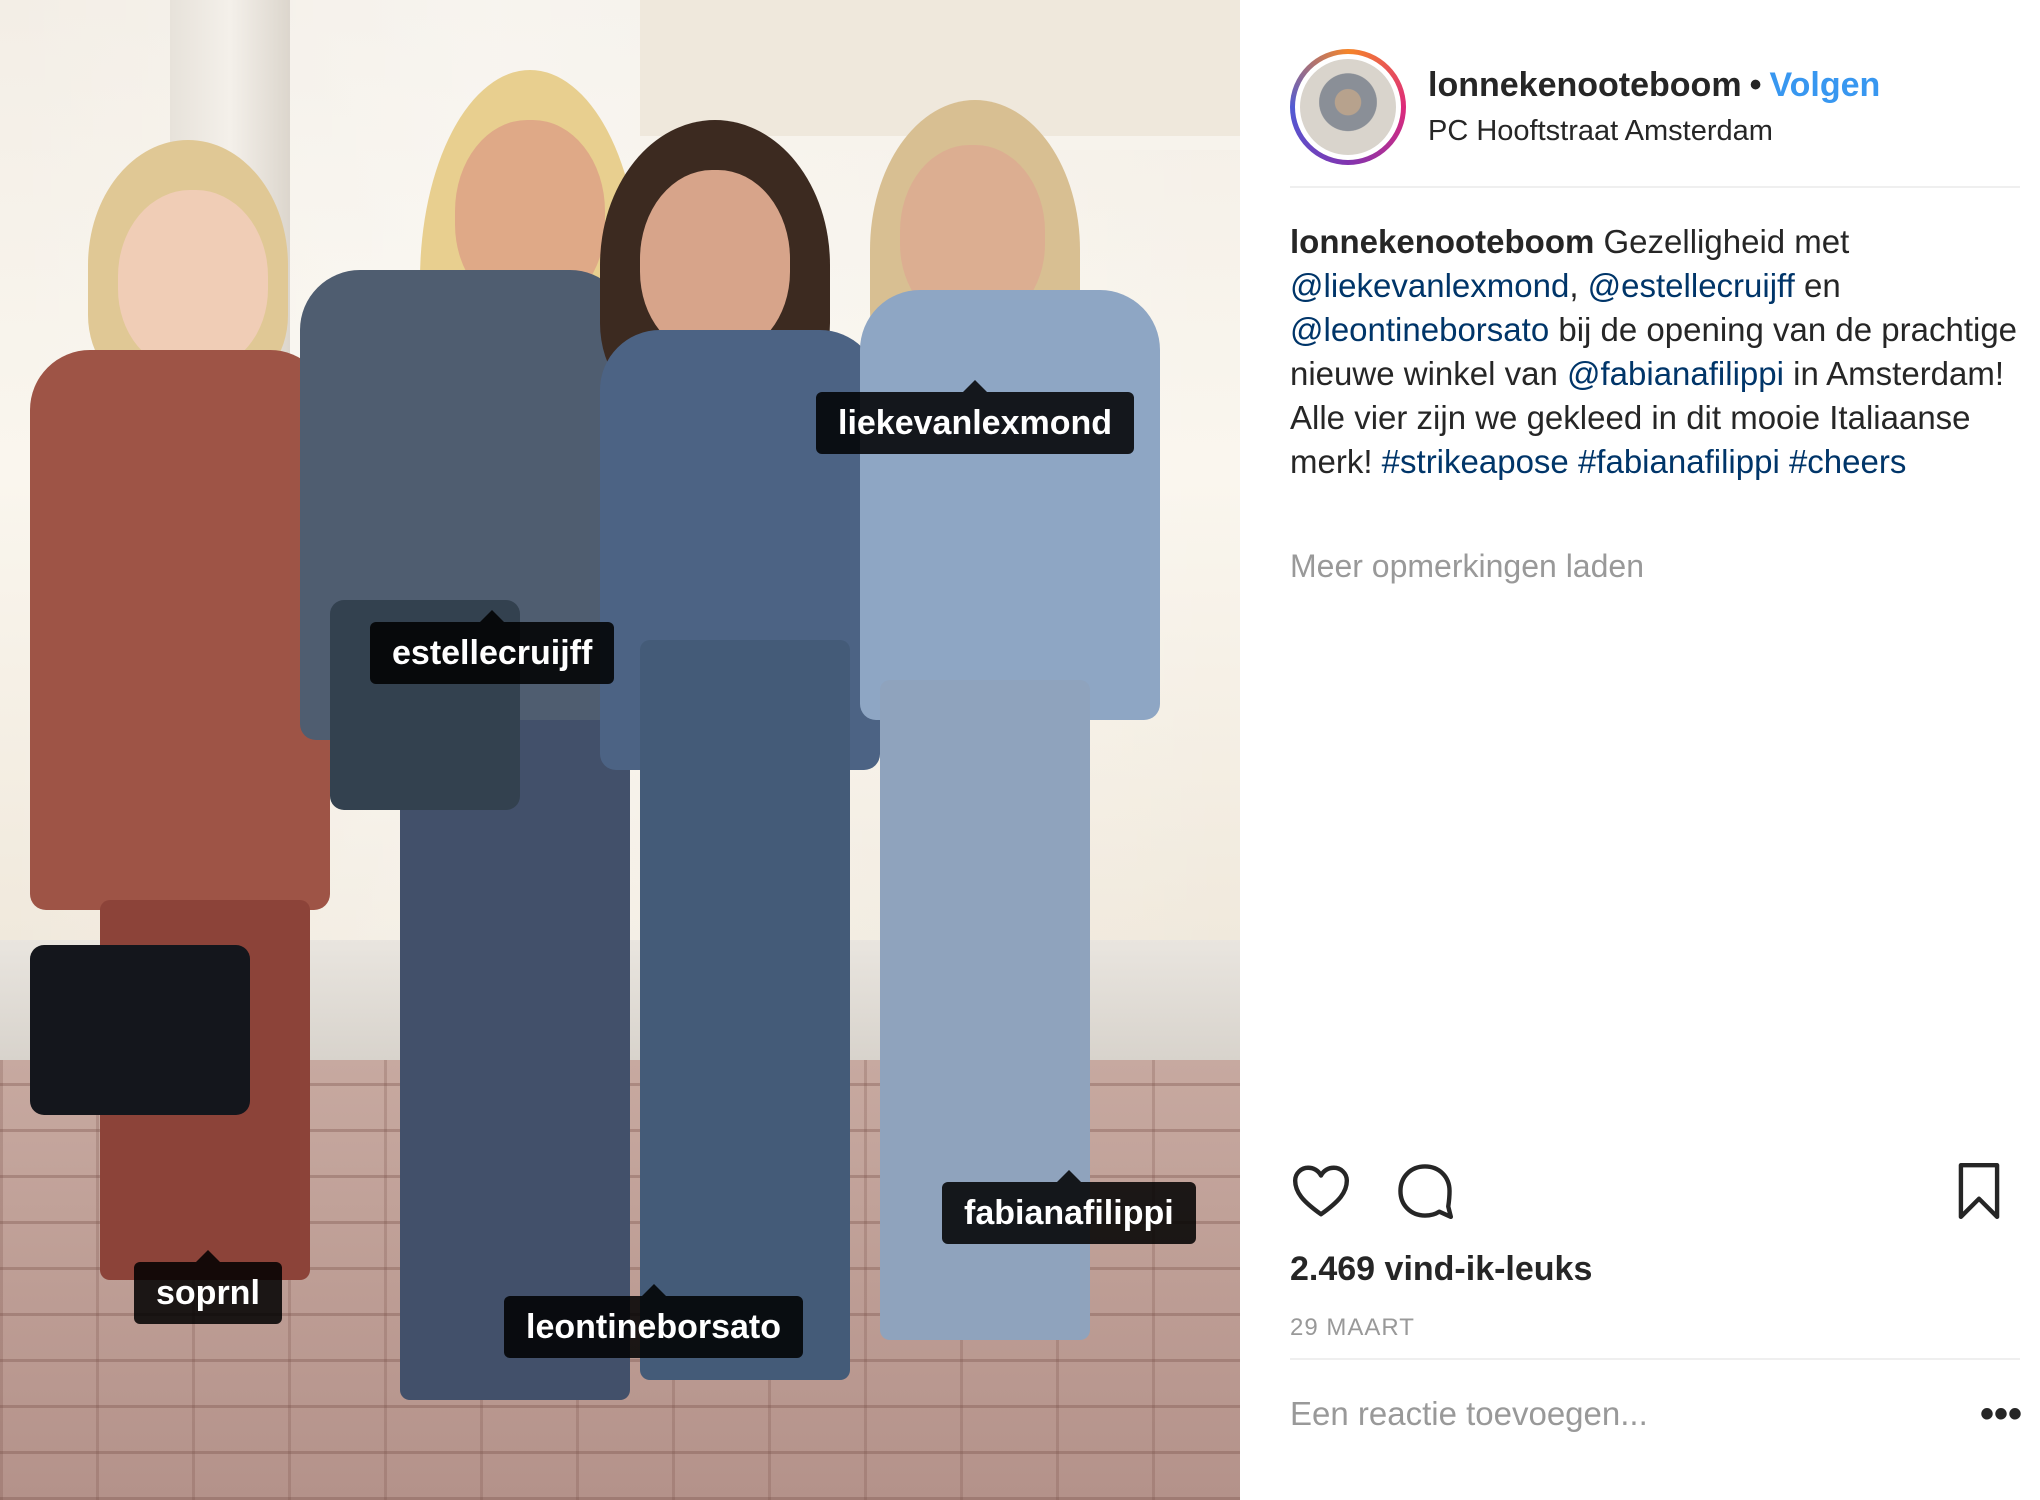  Describe the element at coordinates (1635, 1414) in the screenshot. I see `comment-input` at that location.